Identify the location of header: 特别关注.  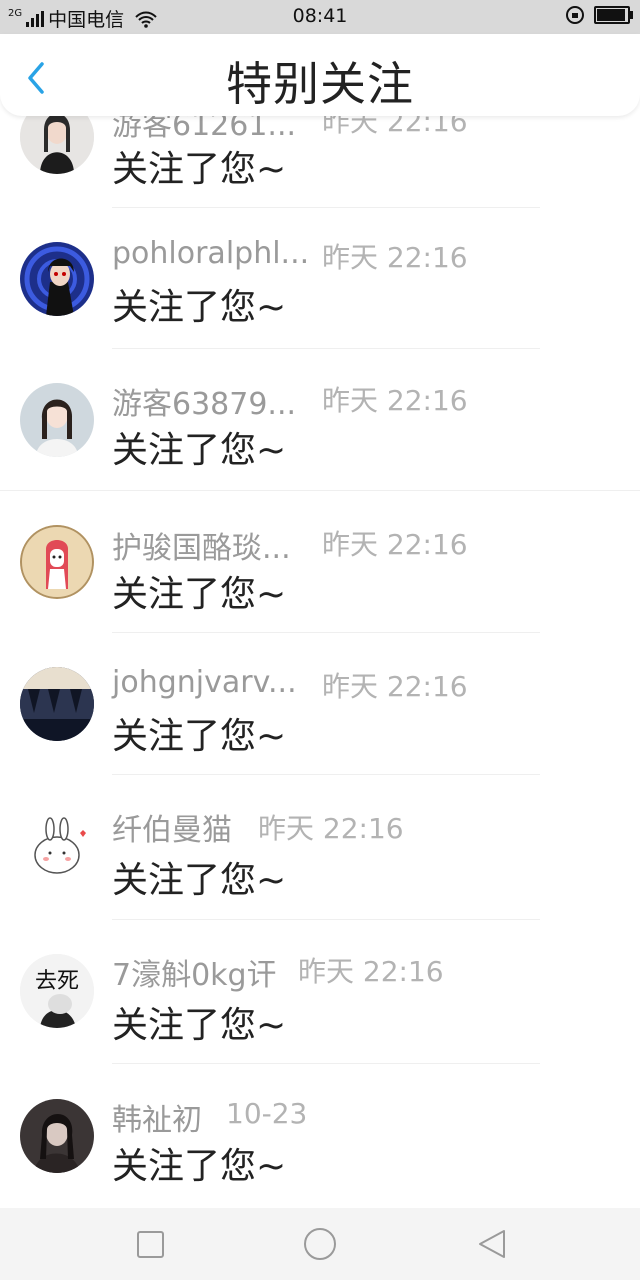
(320, 75).